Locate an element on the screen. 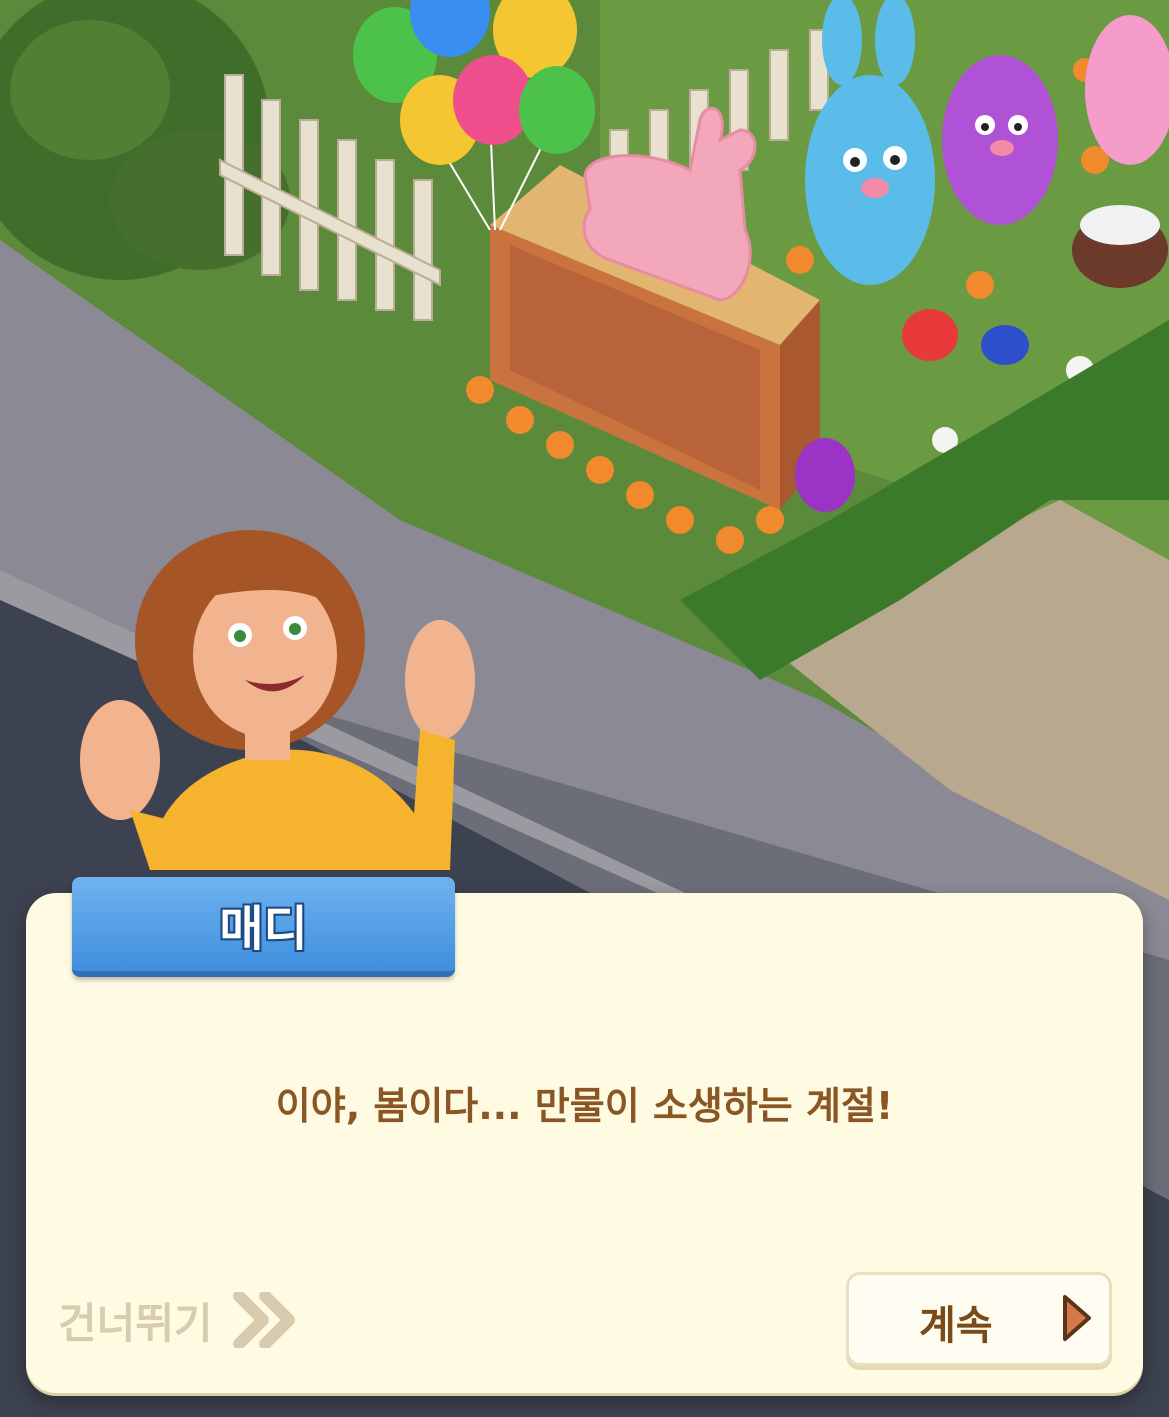 This screenshot has width=1169, height=1417. dialog-message: 이야, 봄이다... 만물이 소생하는 계절! is located at coordinates (584, 1106).